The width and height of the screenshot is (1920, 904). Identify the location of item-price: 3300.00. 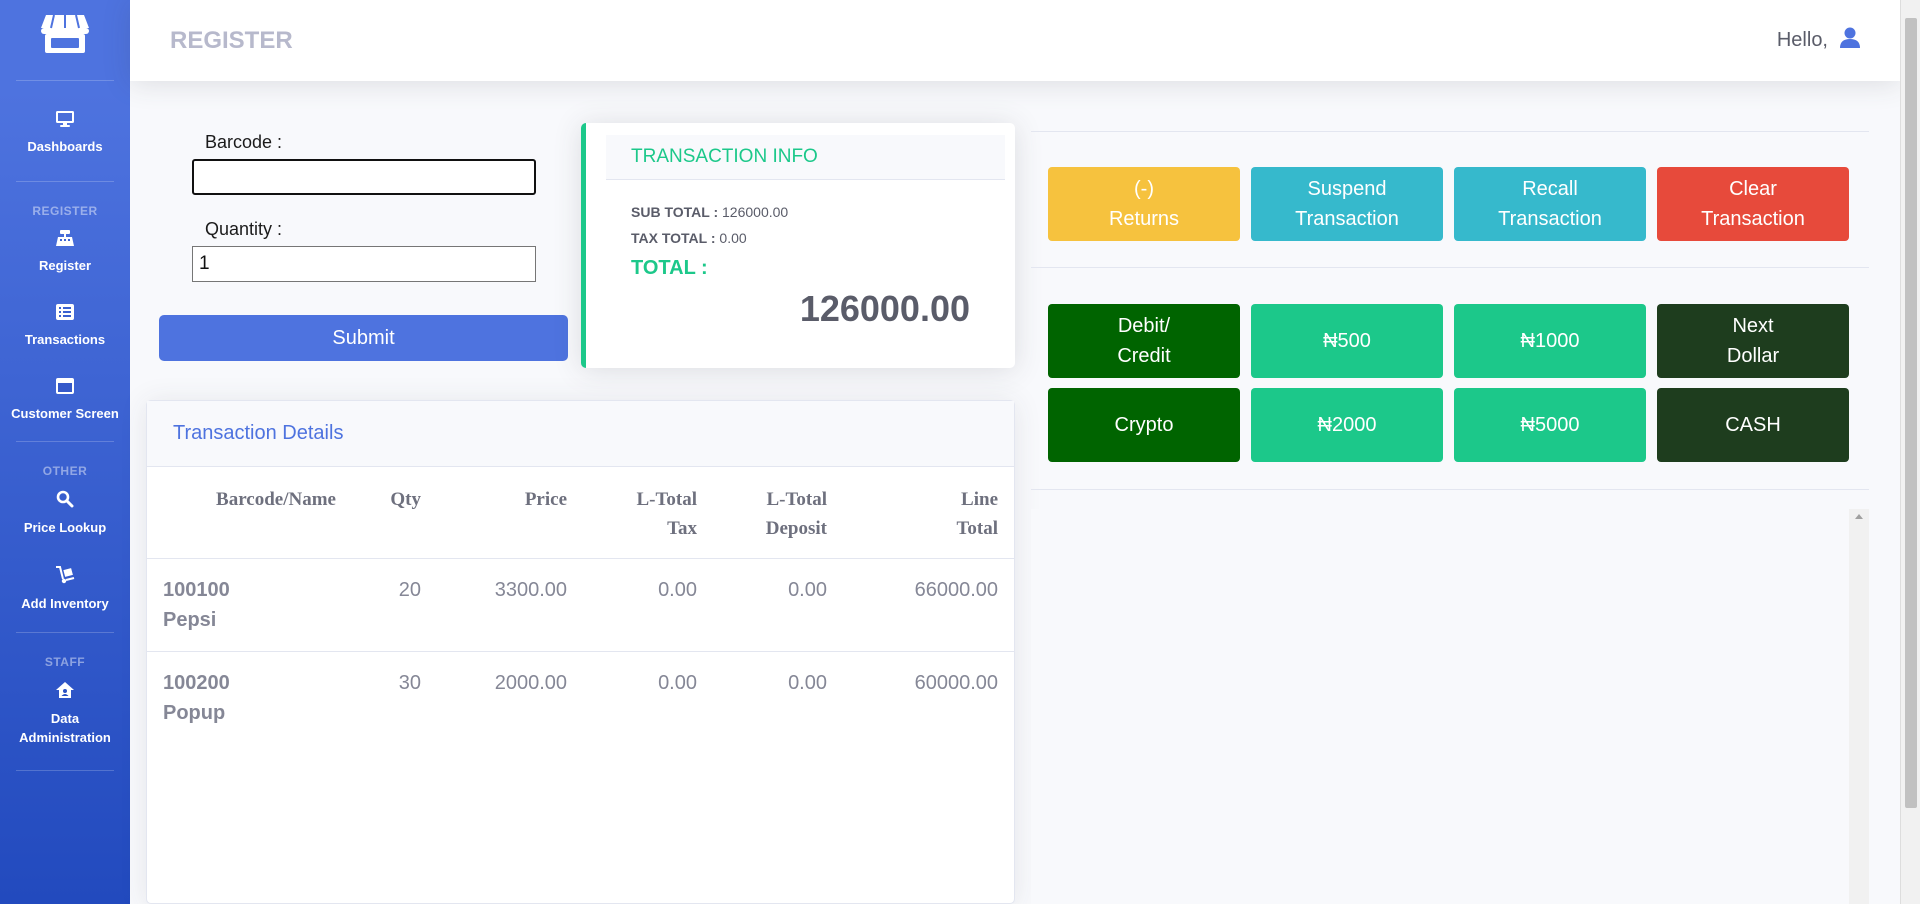
(510, 605).